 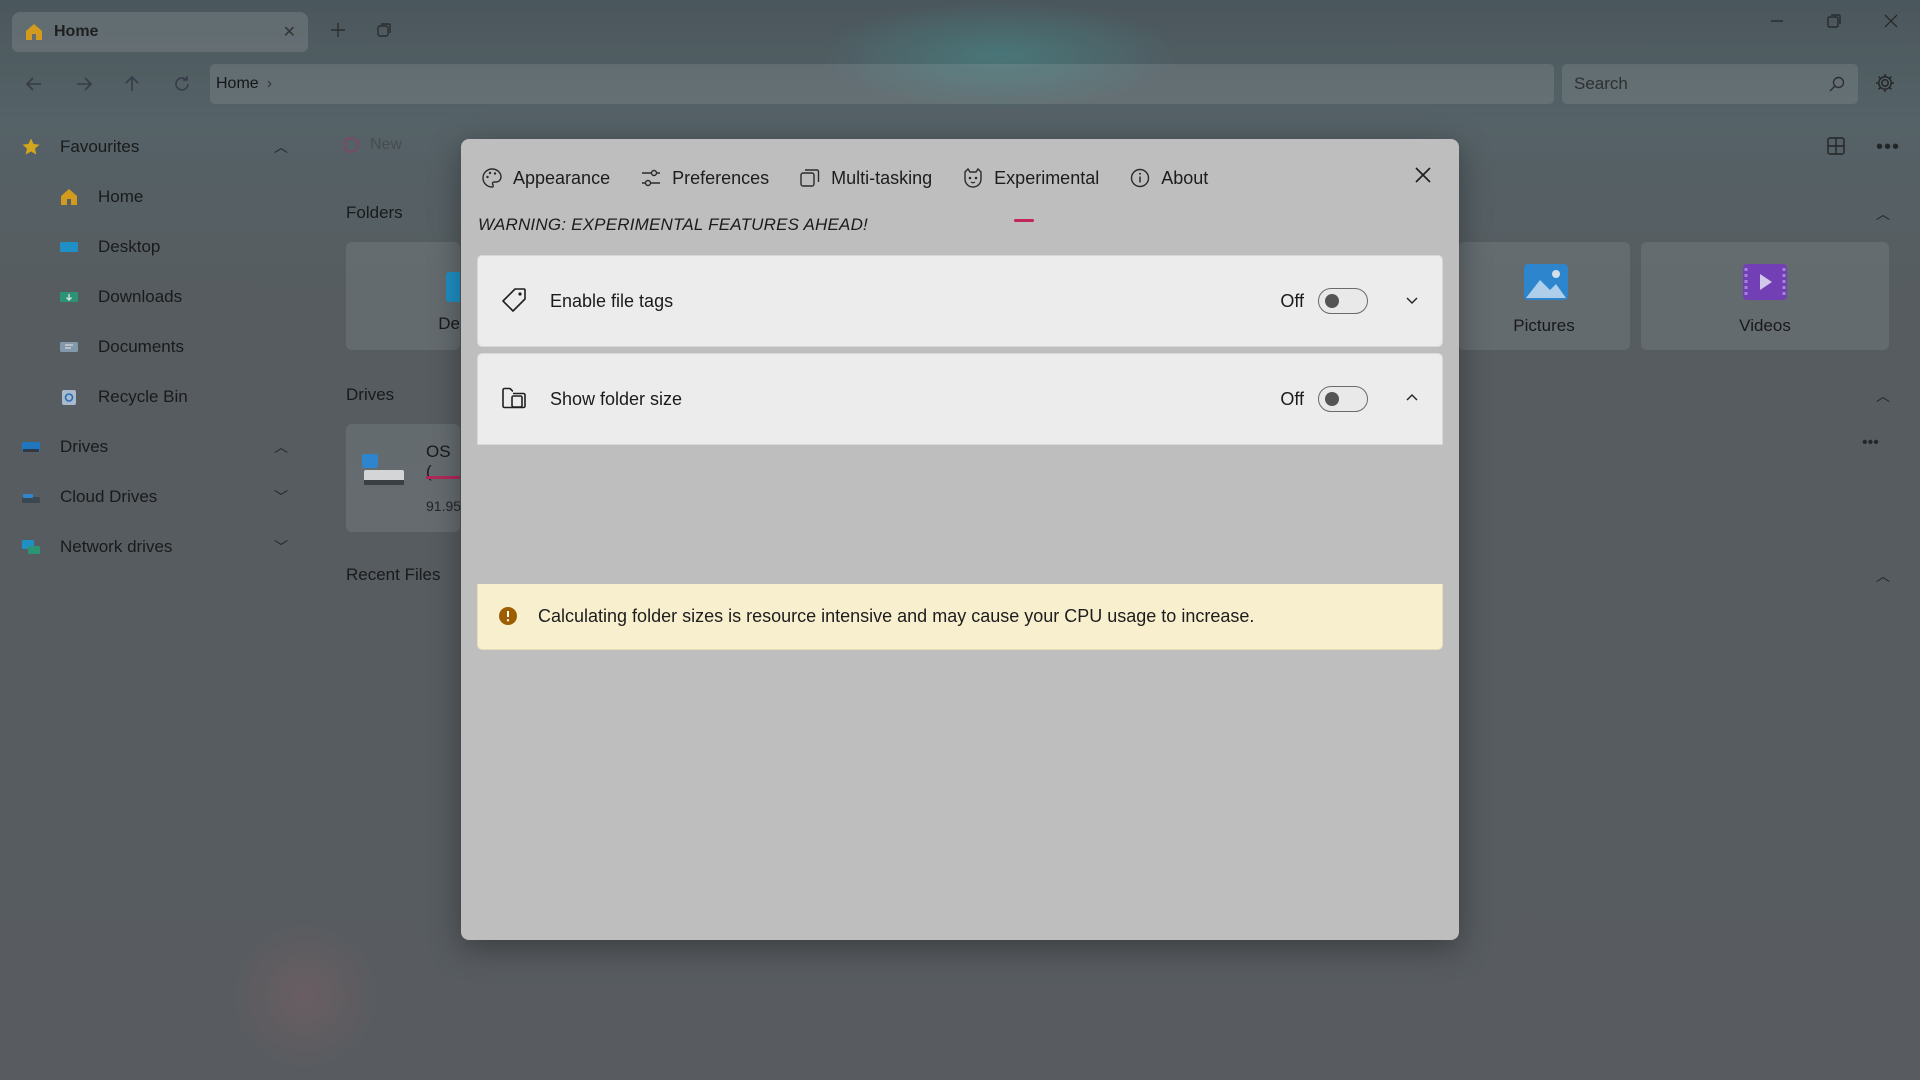 I want to click on setting-show-folder-size: Show folder size Off, so click(x=960, y=399).